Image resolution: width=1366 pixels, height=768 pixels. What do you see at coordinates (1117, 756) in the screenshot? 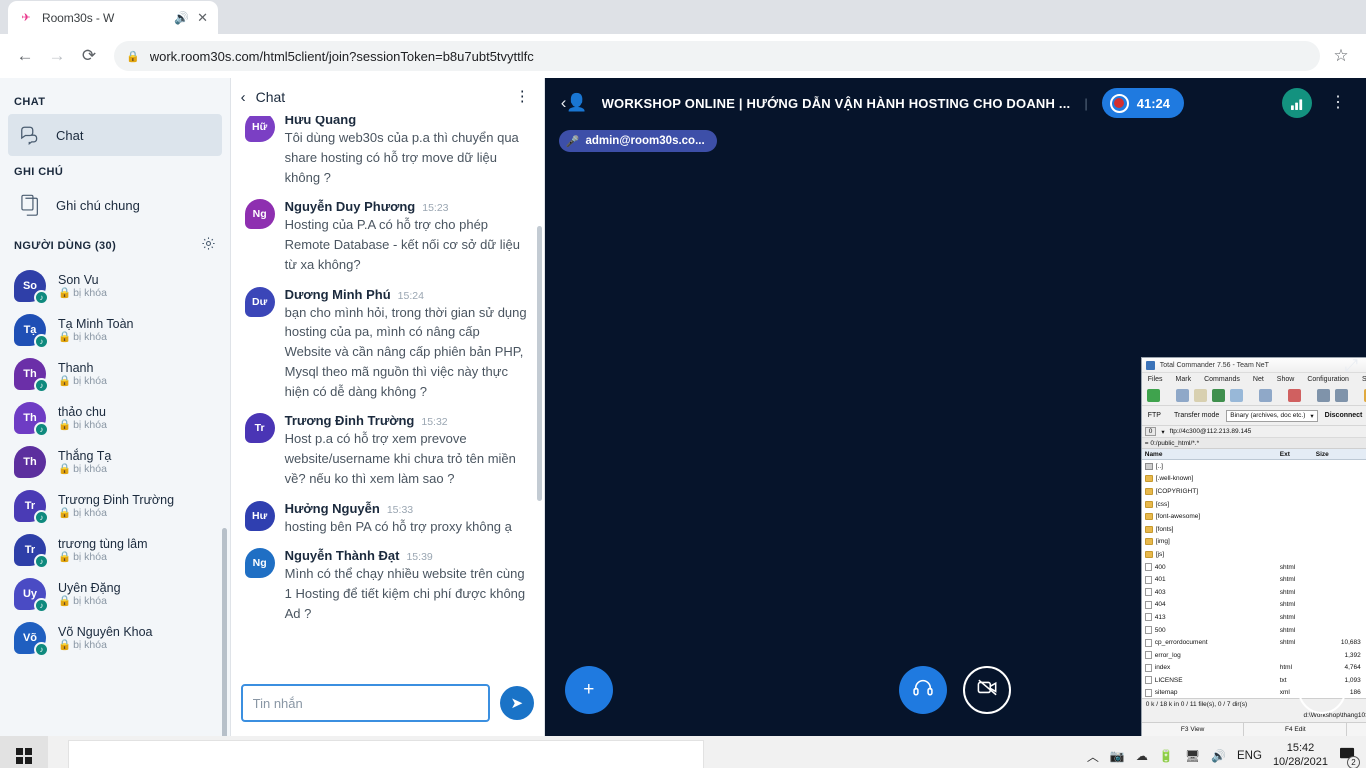
I see `camera-icon: 📷` at bounding box center [1117, 756].